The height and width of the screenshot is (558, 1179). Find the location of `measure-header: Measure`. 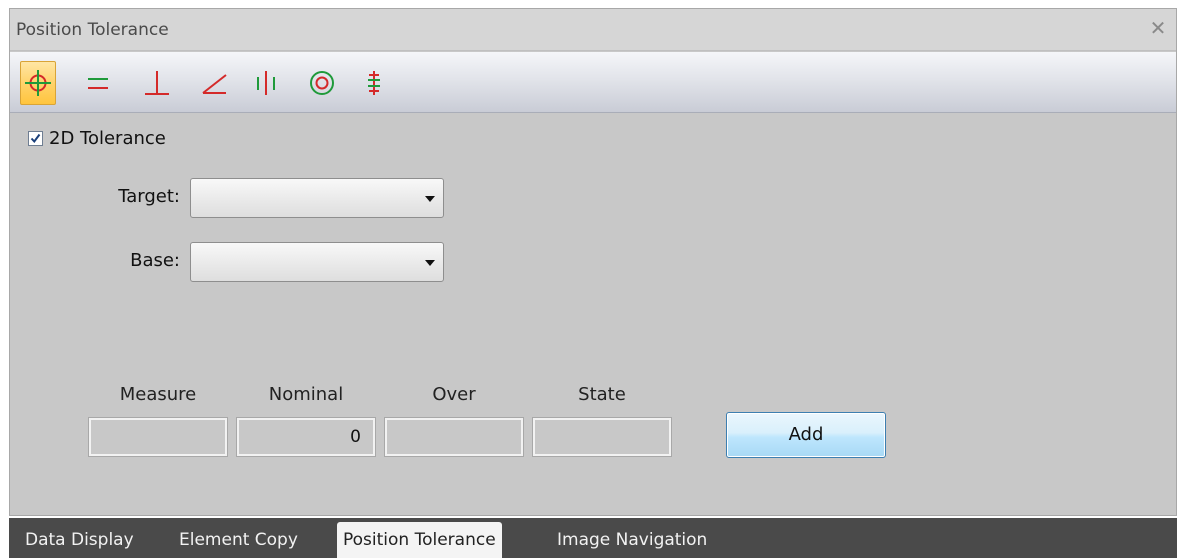

measure-header: Measure is located at coordinates (158, 394).